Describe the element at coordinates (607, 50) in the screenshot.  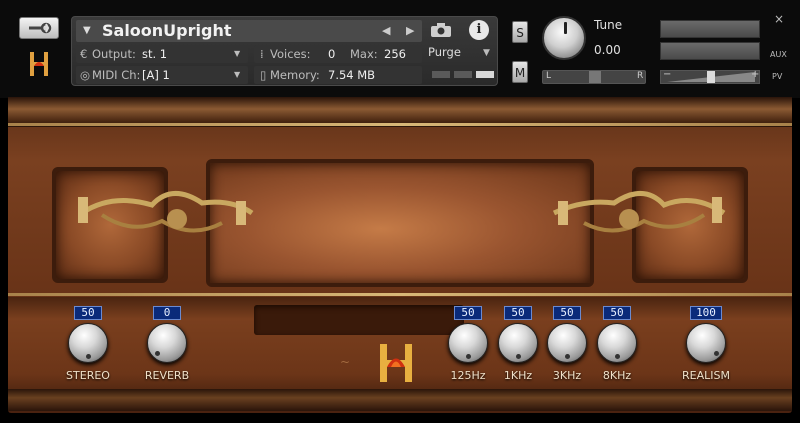
I see `tune-value: 0.00` at that location.